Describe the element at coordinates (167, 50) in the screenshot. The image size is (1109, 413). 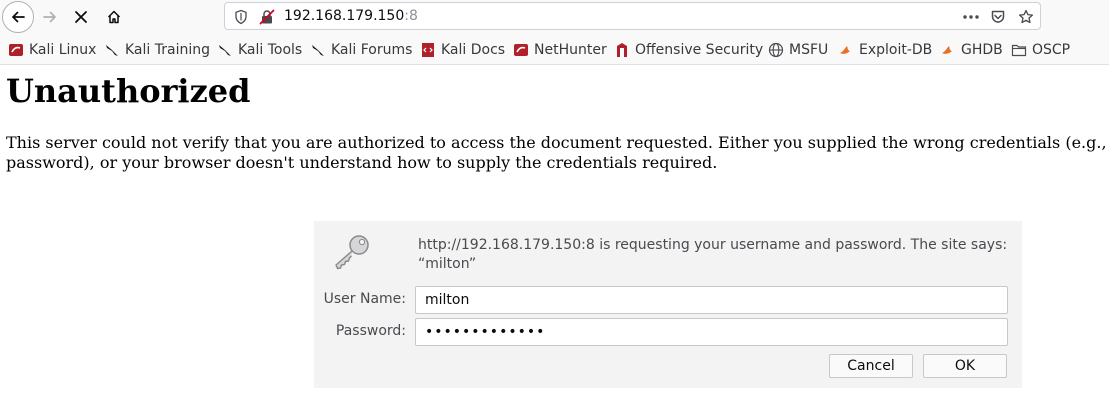
I see `bookmark-label: Kali Training` at that location.